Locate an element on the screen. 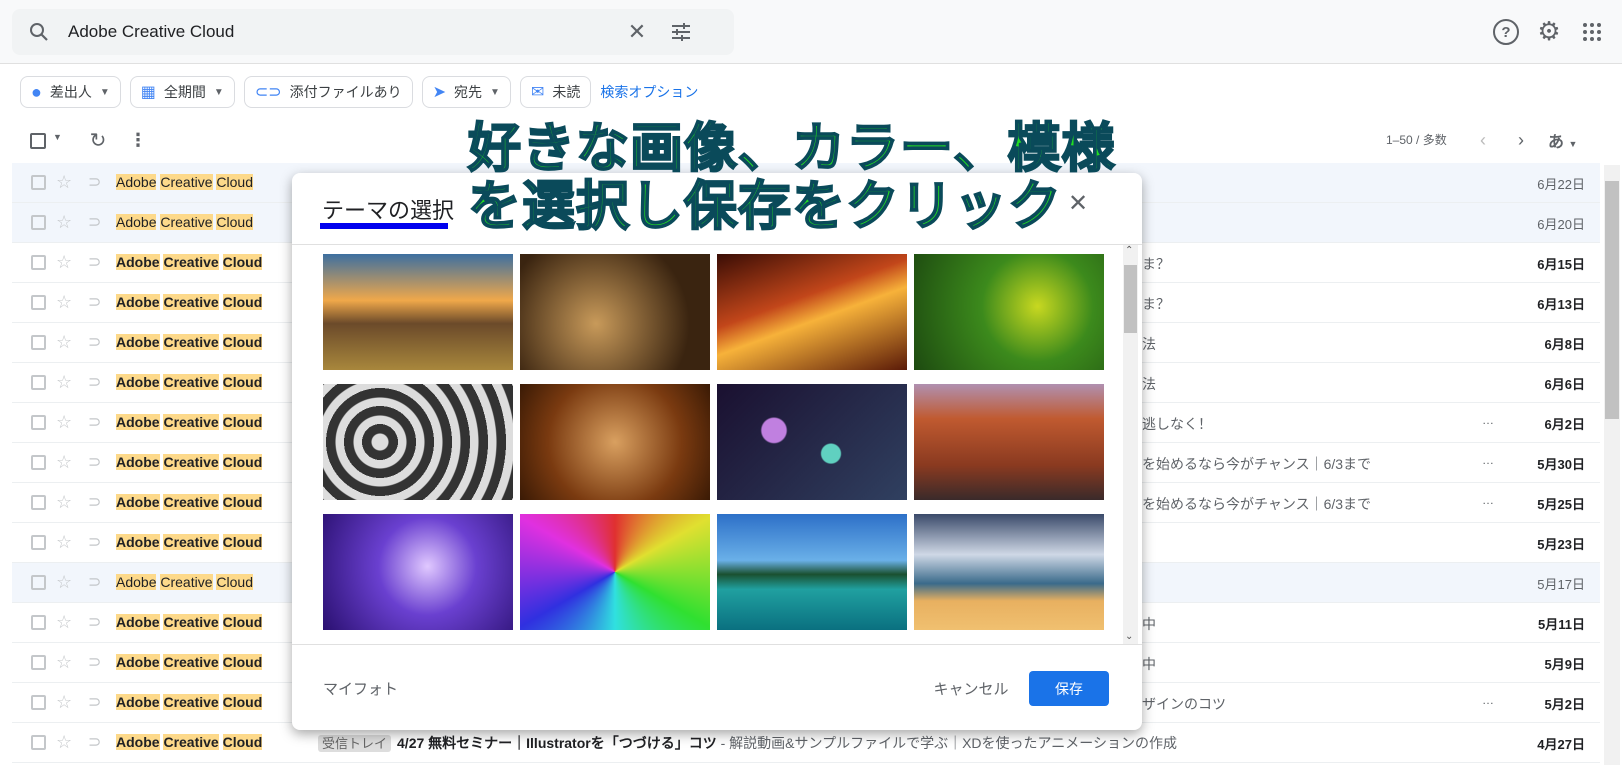  sender-word: Creative is located at coordinates (191, 302).